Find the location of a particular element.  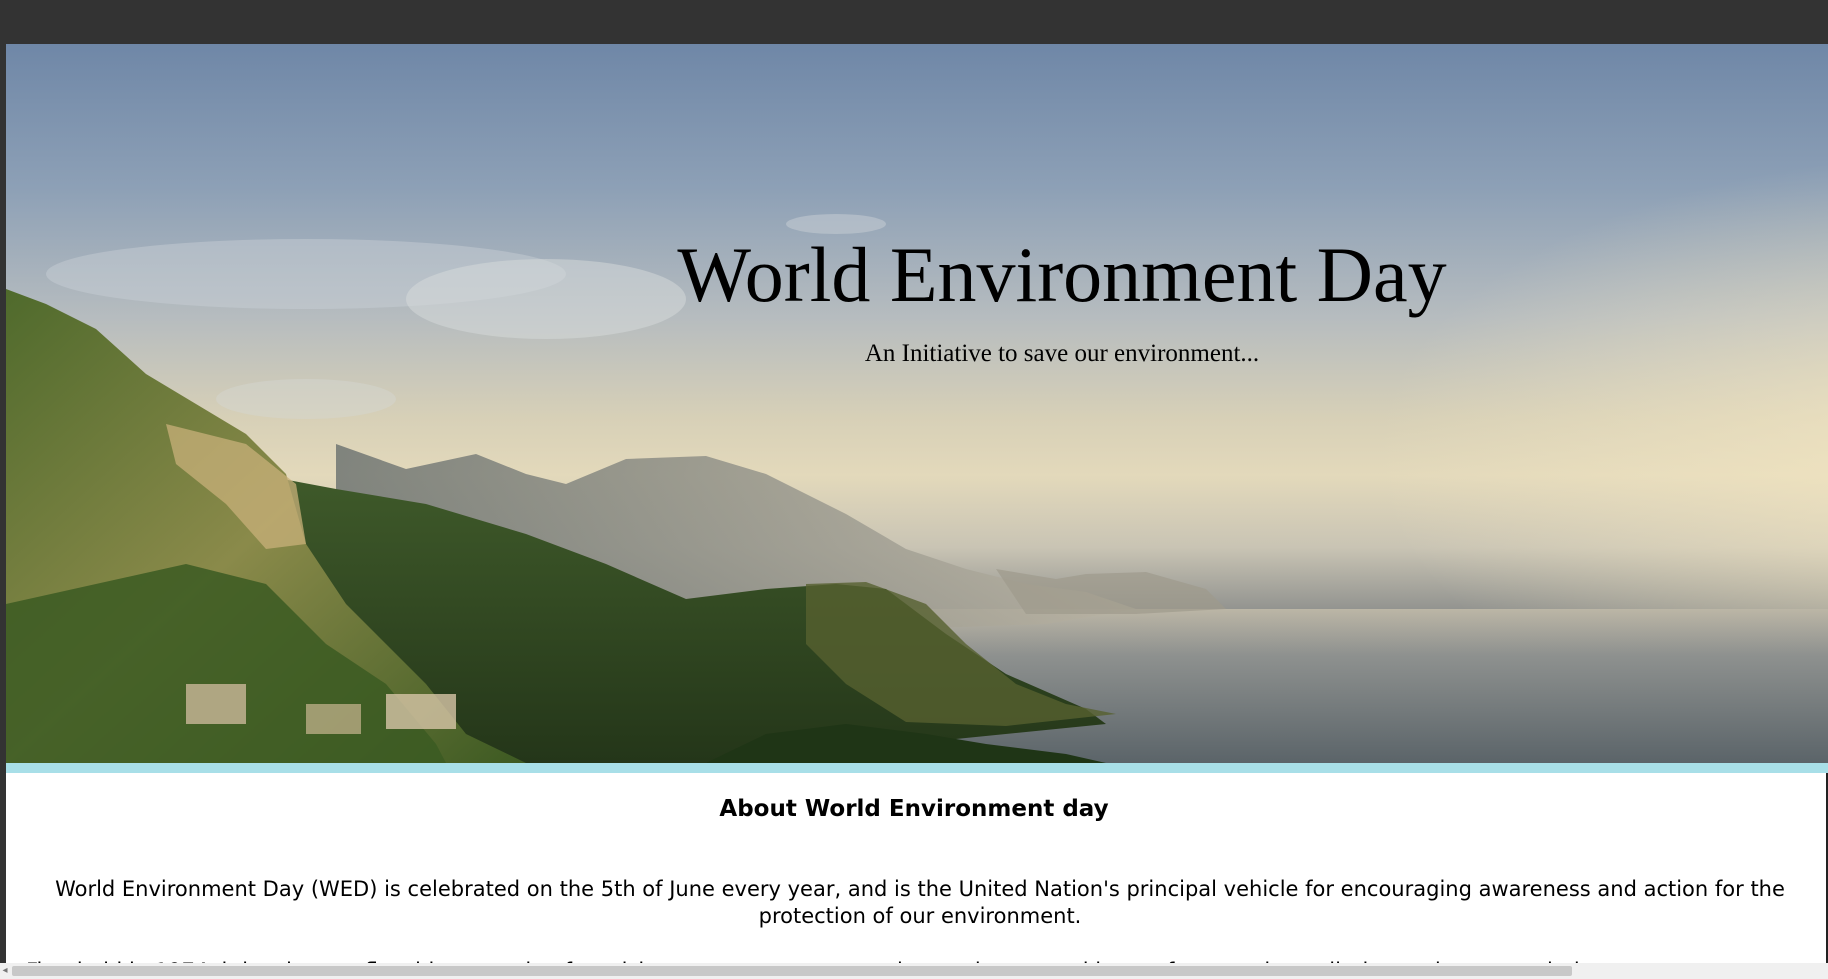

scrollbar-thumb is located at coordinates (792, 971).